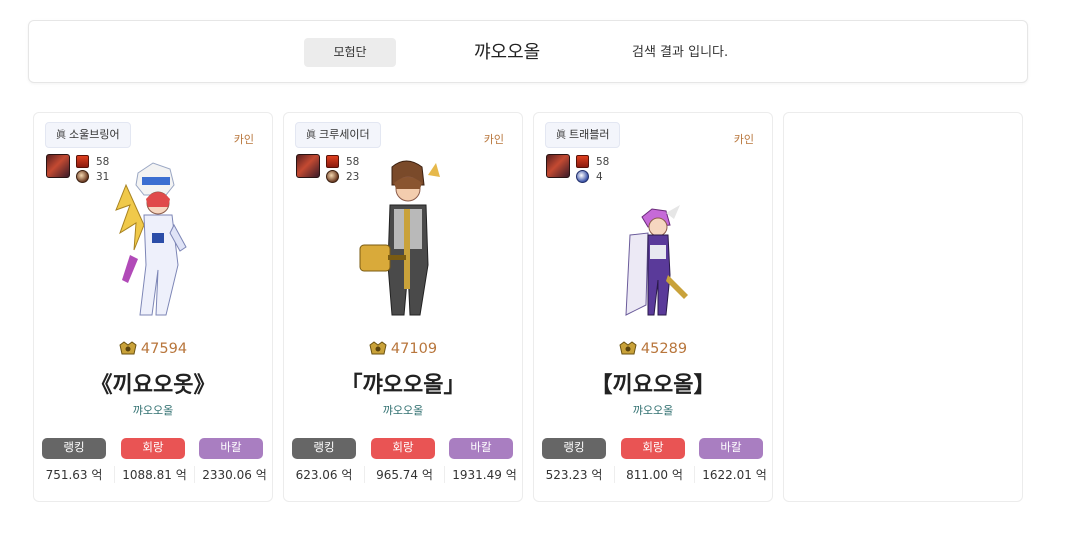 This screenshot has height=544, width=1088. I want to click on bakal-value: 1931.49 억, so click(484, 474).